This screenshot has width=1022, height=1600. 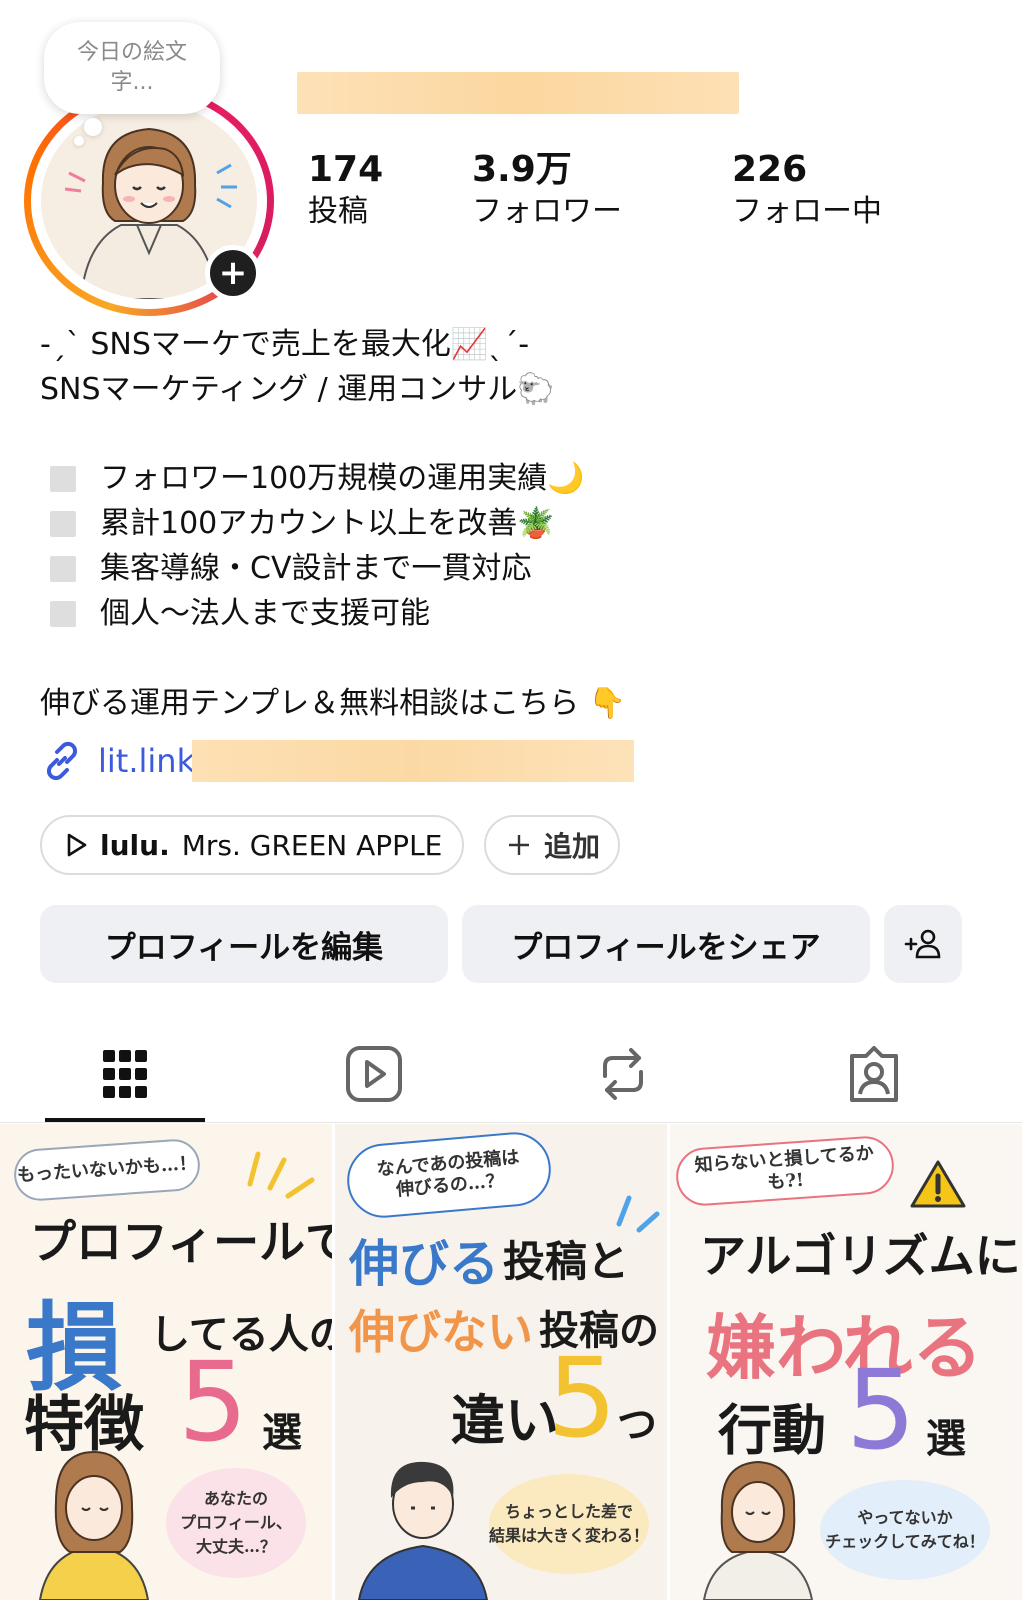 I want to click on bio-cta: 伸びる運用テンプレ＆無料相談はこちら 👇, so click(x=333, y=703).